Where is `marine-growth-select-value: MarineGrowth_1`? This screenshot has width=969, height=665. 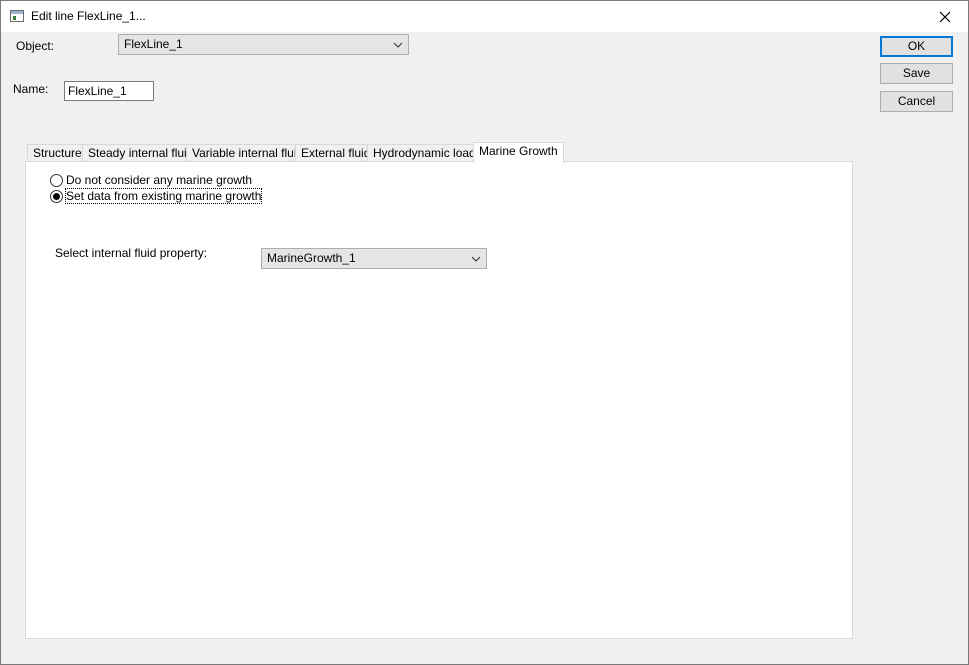 marine-growth-select-value: MarineGrowth_1 is located at coordinates (311, 258).